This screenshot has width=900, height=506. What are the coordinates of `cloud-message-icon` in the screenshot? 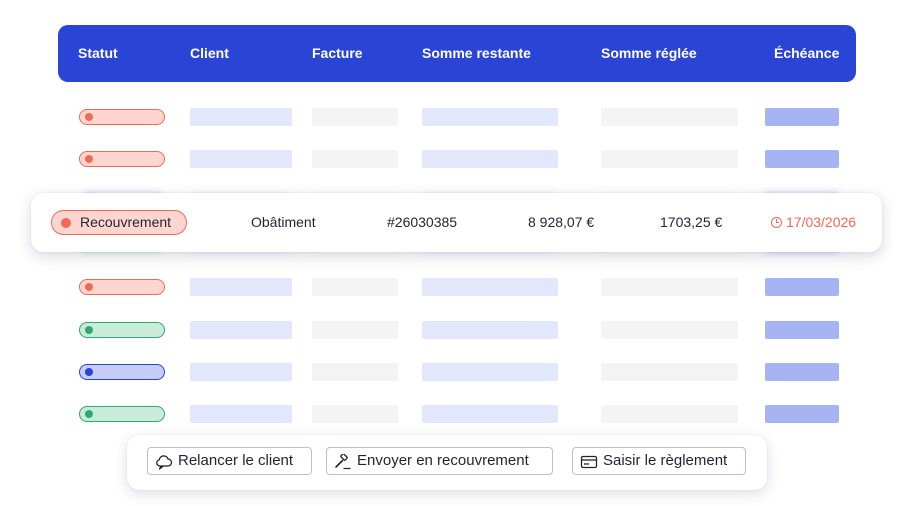 It's located at (164, 462).